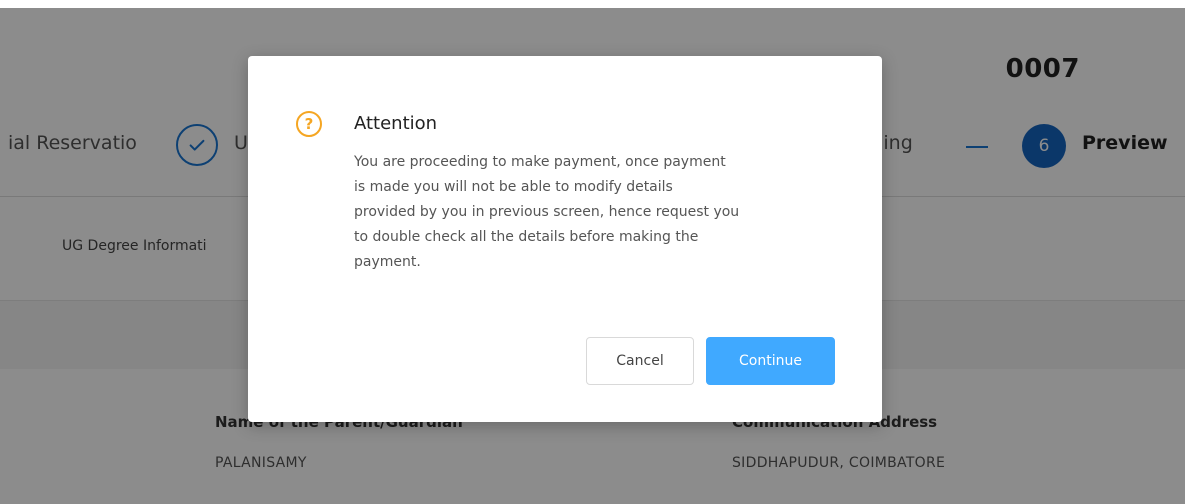 Image resolution: width=1185 pixels, height=504 pixels. What do you see at coordinates (640, 361) in the screenshot?
I see `cancel-button: Cancel` at bounding box center [640, 361].